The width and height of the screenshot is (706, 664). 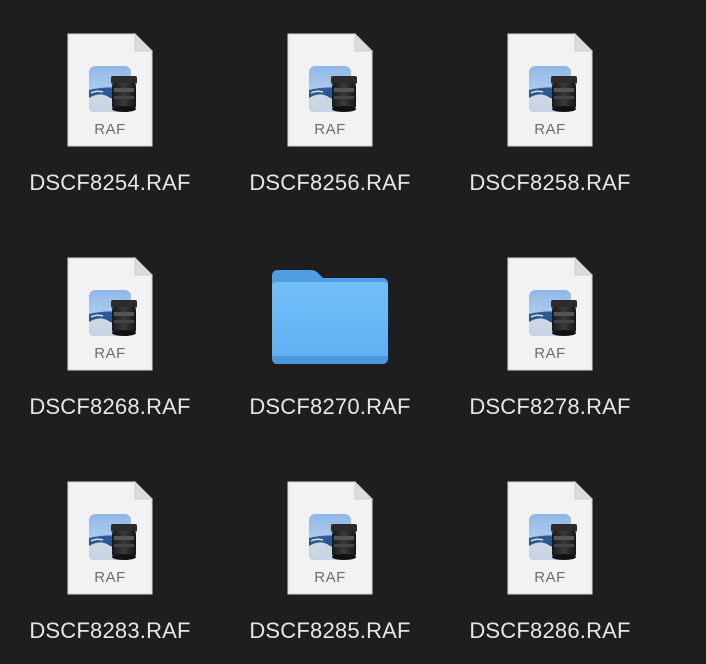 What do you see at coordinates (330, 631) in the screenshot?
I see `file-name-label: DSCF8285.RAF` at bounding box center [330, 631].